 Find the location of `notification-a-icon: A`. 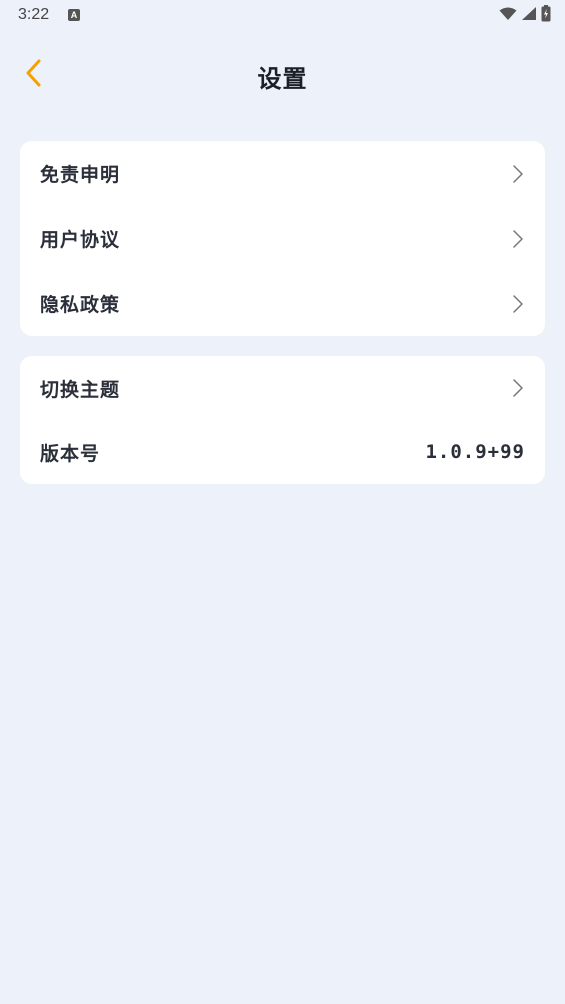

notification-a-icon: A is located at coordinates (74, 15).